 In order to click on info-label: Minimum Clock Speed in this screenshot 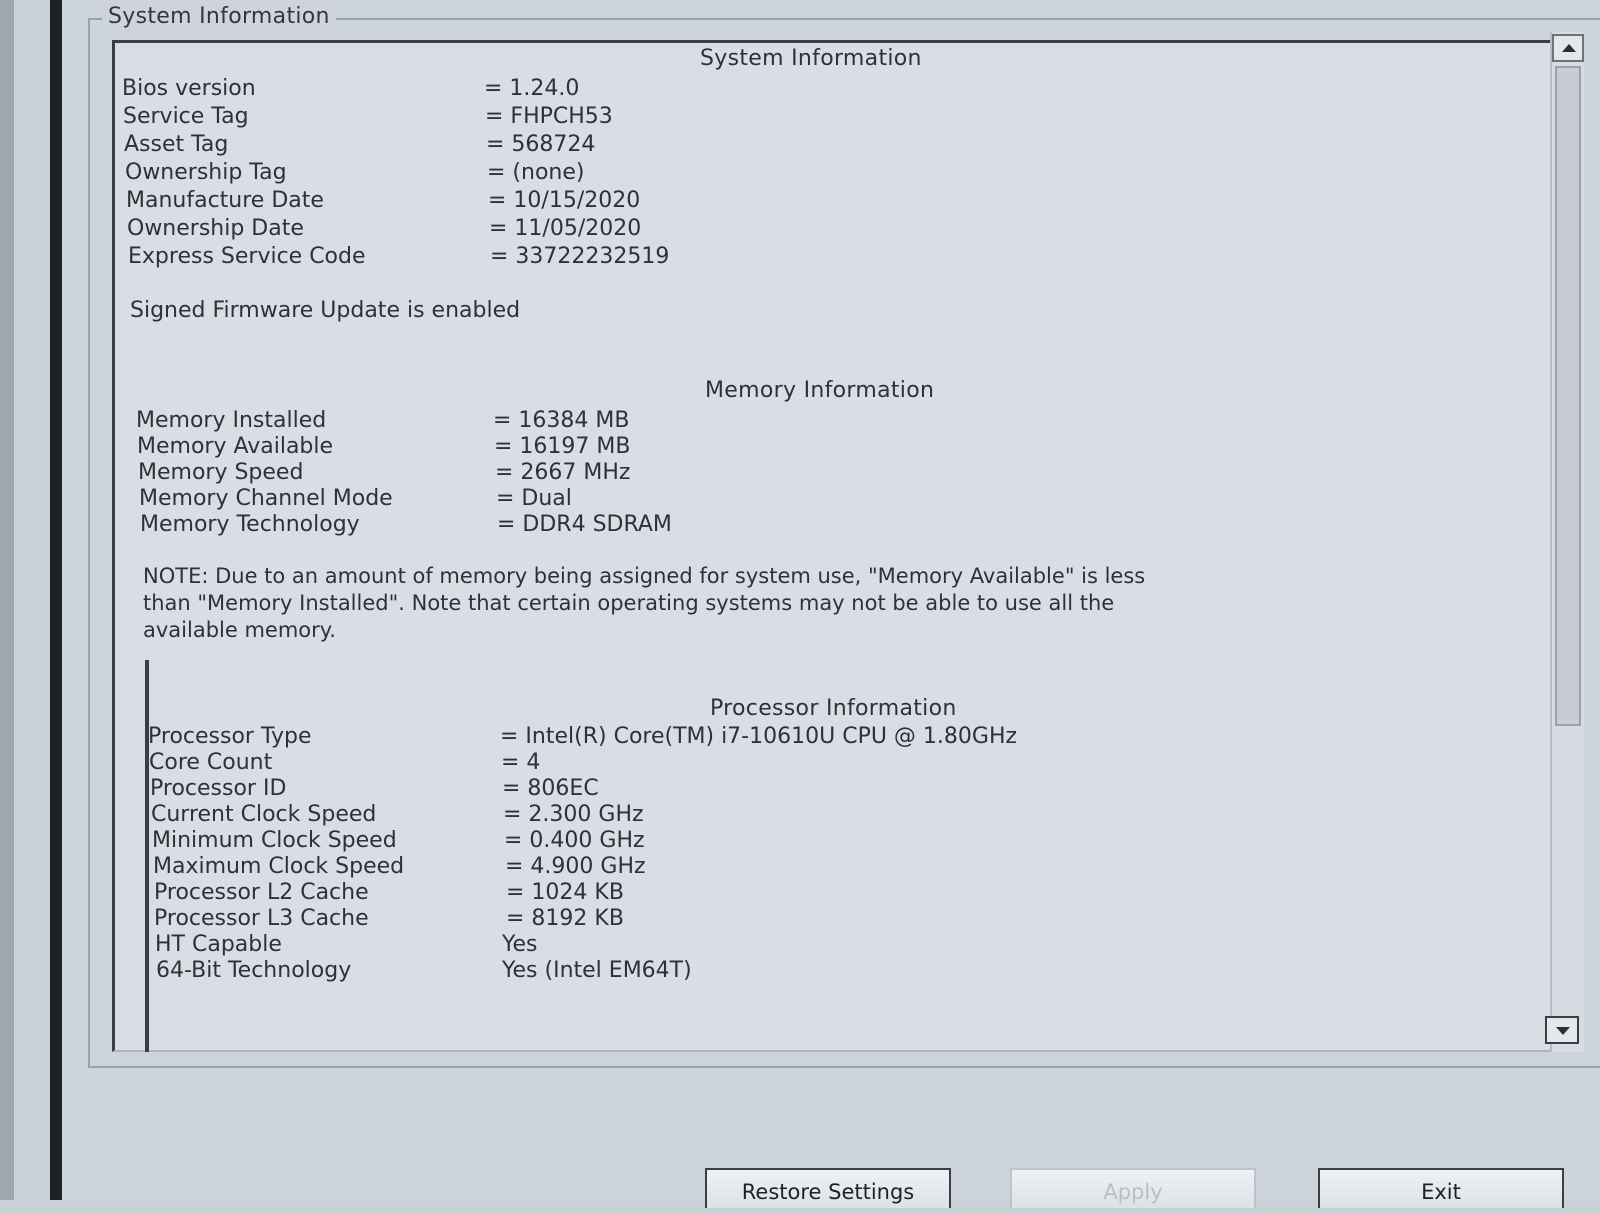, I will do `click(274, 840)`.